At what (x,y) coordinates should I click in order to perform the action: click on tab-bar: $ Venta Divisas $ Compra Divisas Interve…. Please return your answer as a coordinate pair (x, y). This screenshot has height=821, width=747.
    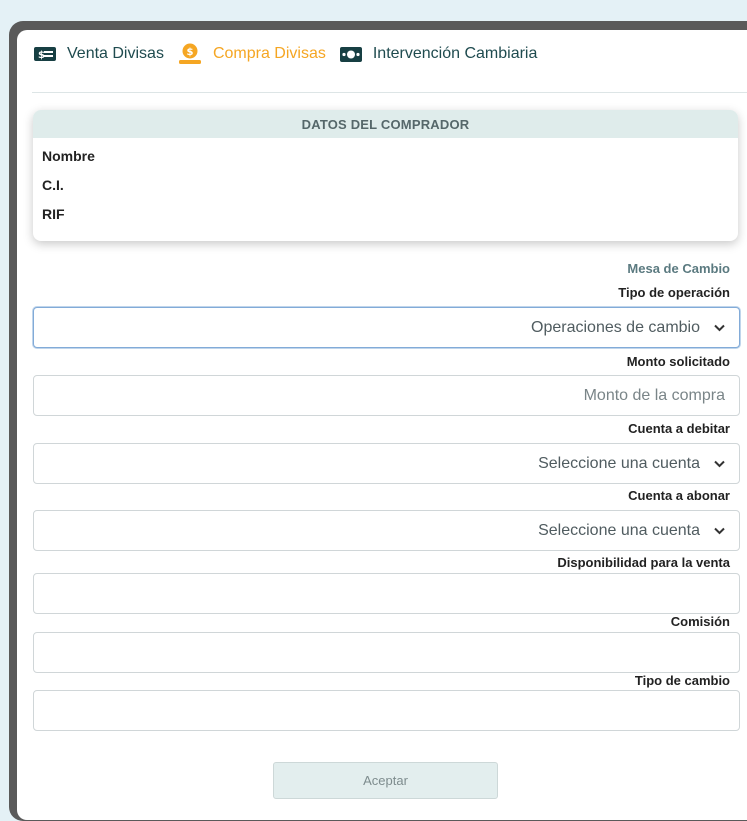
    Looking at the image, I should click on (292, 54).